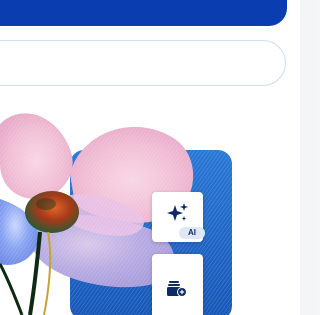  Describe the element at coordinates (309, 157) in the screenshot. I see `right-gutter` at that location.